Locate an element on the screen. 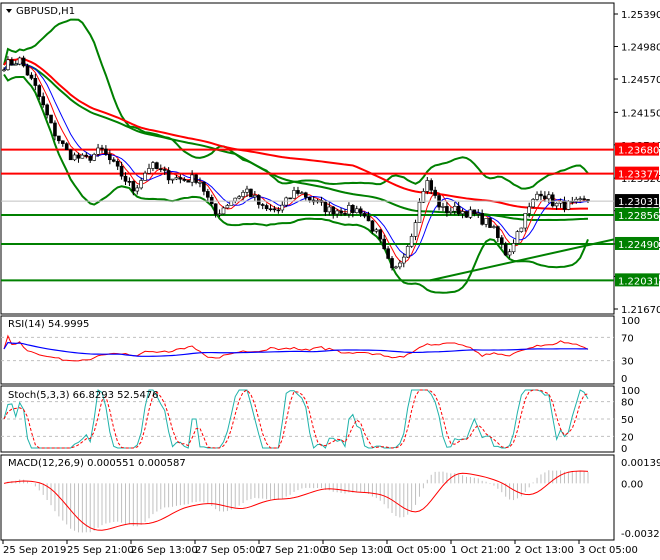 The height and width of the screenshot is (560, 660). macd-signal-line is located at coordinates (296, 500).